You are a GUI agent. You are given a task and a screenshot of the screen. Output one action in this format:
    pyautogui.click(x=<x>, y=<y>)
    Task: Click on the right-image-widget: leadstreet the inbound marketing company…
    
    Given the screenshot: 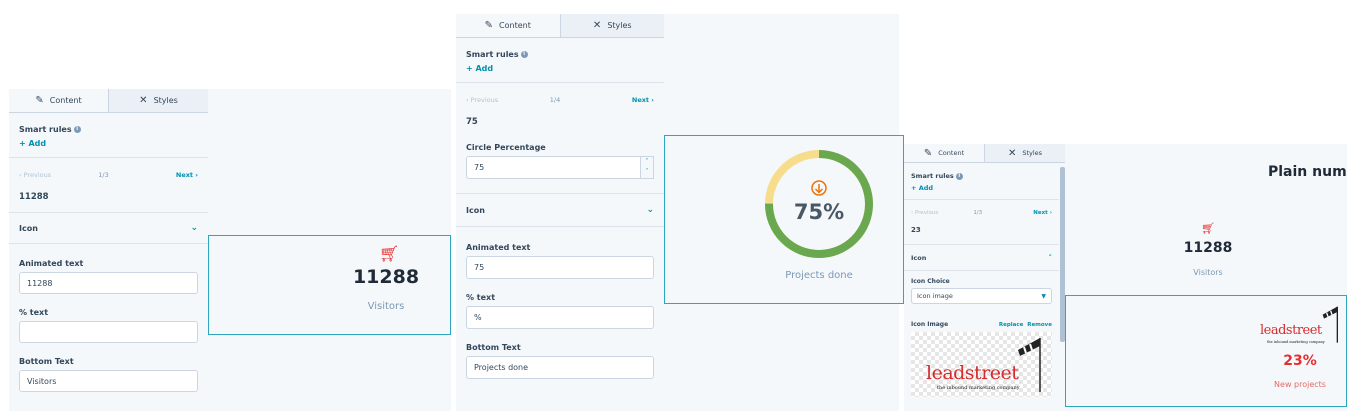 What is the action you would take?
    pyautogui.click(x=1206, y=351)
    